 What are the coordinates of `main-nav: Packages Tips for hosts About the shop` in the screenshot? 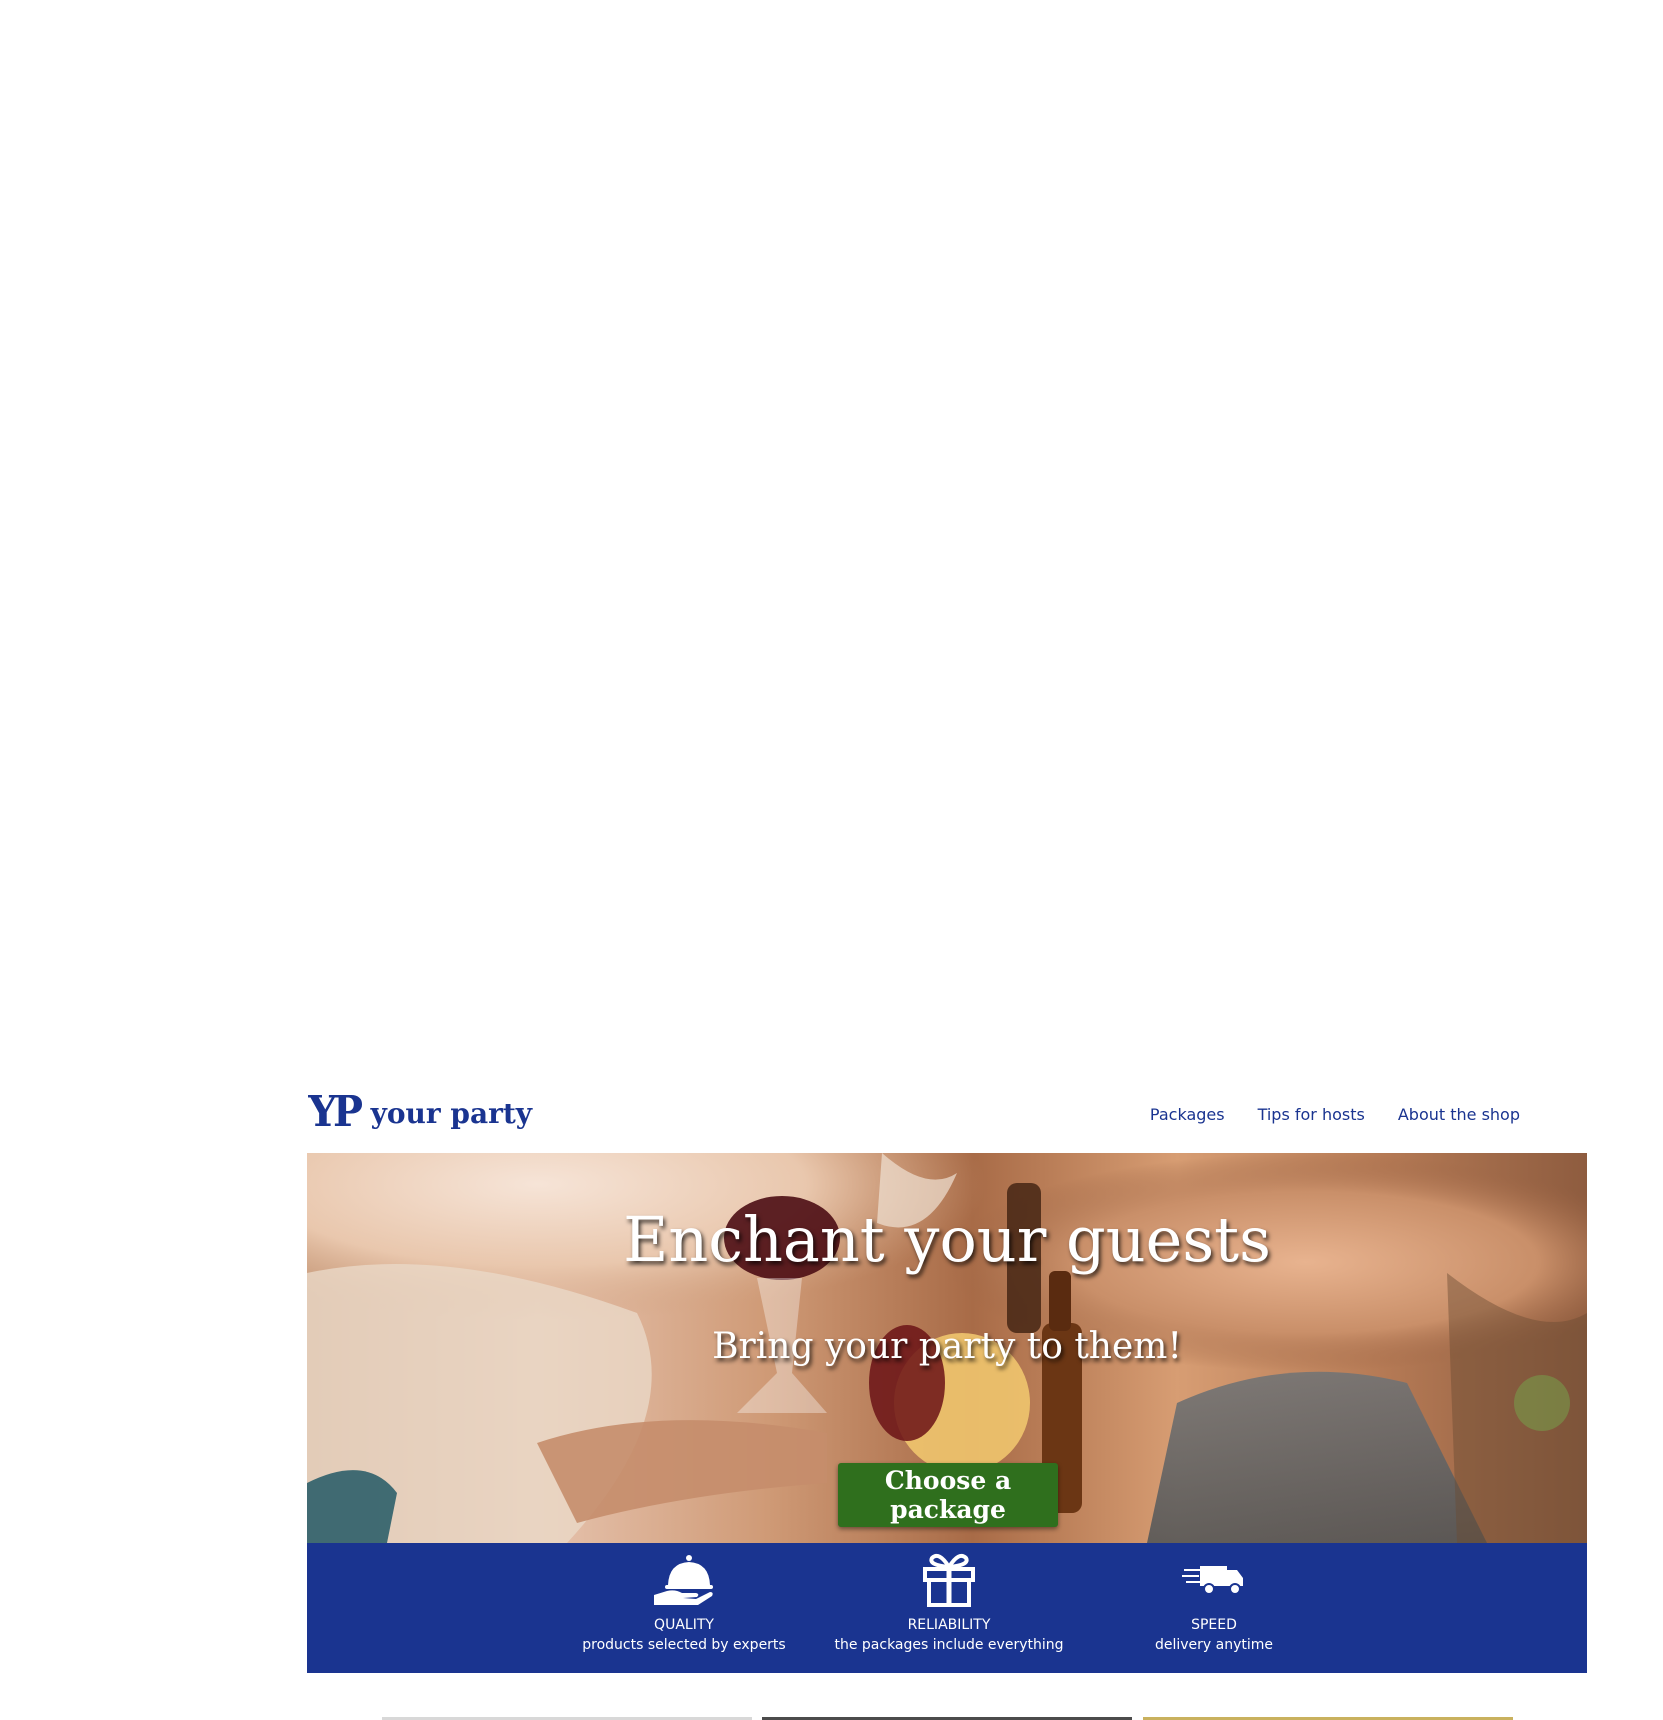 It's located at (1335, 1114).